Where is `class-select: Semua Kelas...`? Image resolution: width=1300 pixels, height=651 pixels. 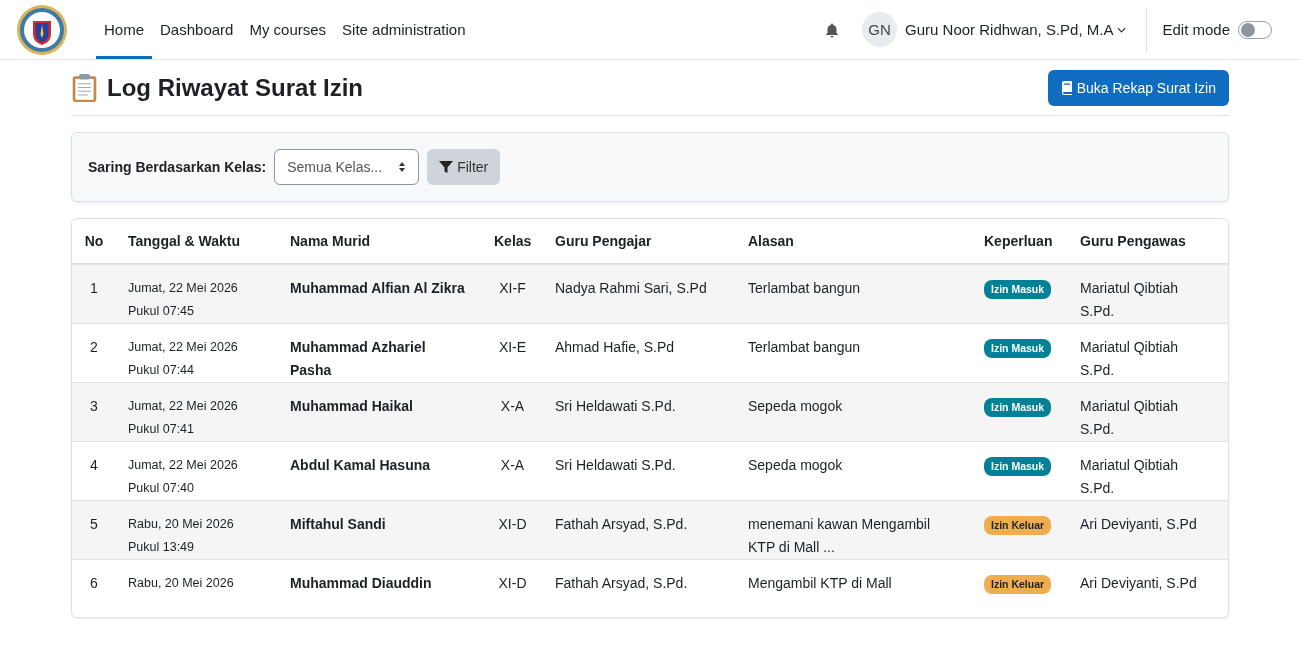 class-select: Semua Kelas... is located at coordinates (347, 167).